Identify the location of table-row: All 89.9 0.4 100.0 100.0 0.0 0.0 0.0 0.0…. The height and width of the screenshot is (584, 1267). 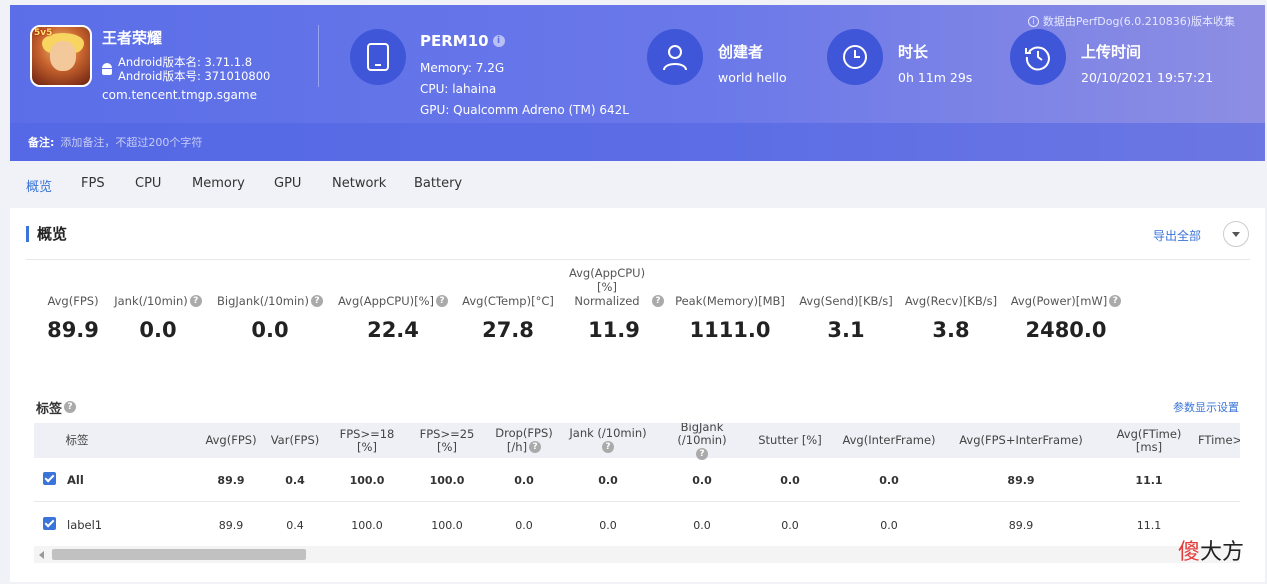
(637, 480).